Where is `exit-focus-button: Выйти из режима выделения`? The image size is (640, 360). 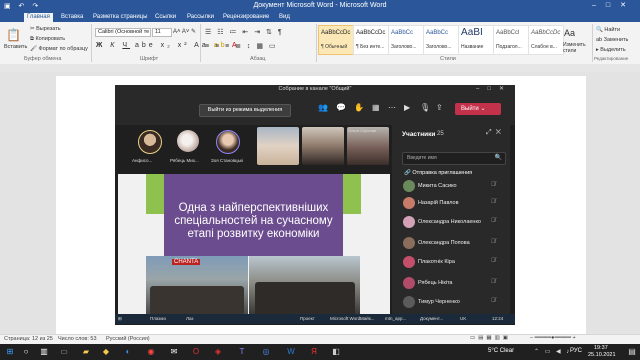 exit-focus-button: Выйти из режима выделения is located at coordinates (245, 110).